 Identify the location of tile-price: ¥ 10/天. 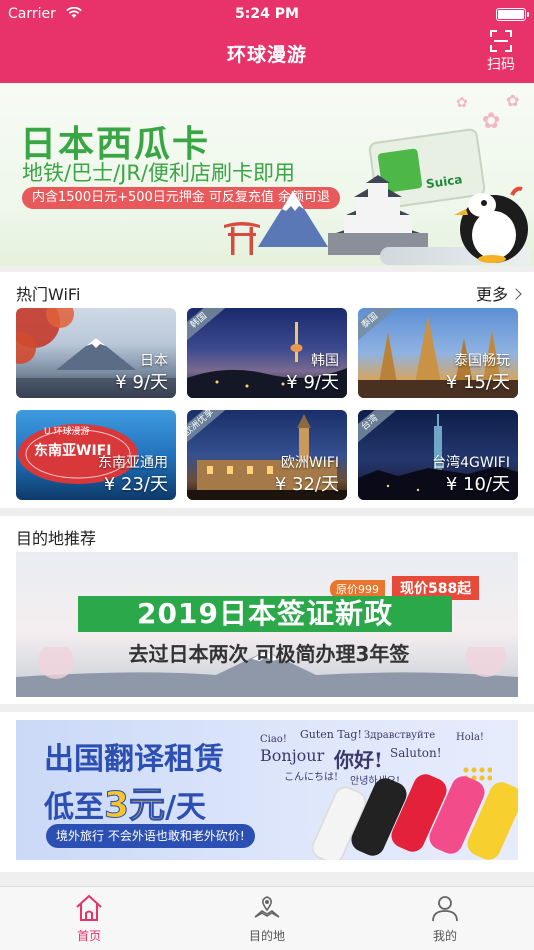
(477, 484).